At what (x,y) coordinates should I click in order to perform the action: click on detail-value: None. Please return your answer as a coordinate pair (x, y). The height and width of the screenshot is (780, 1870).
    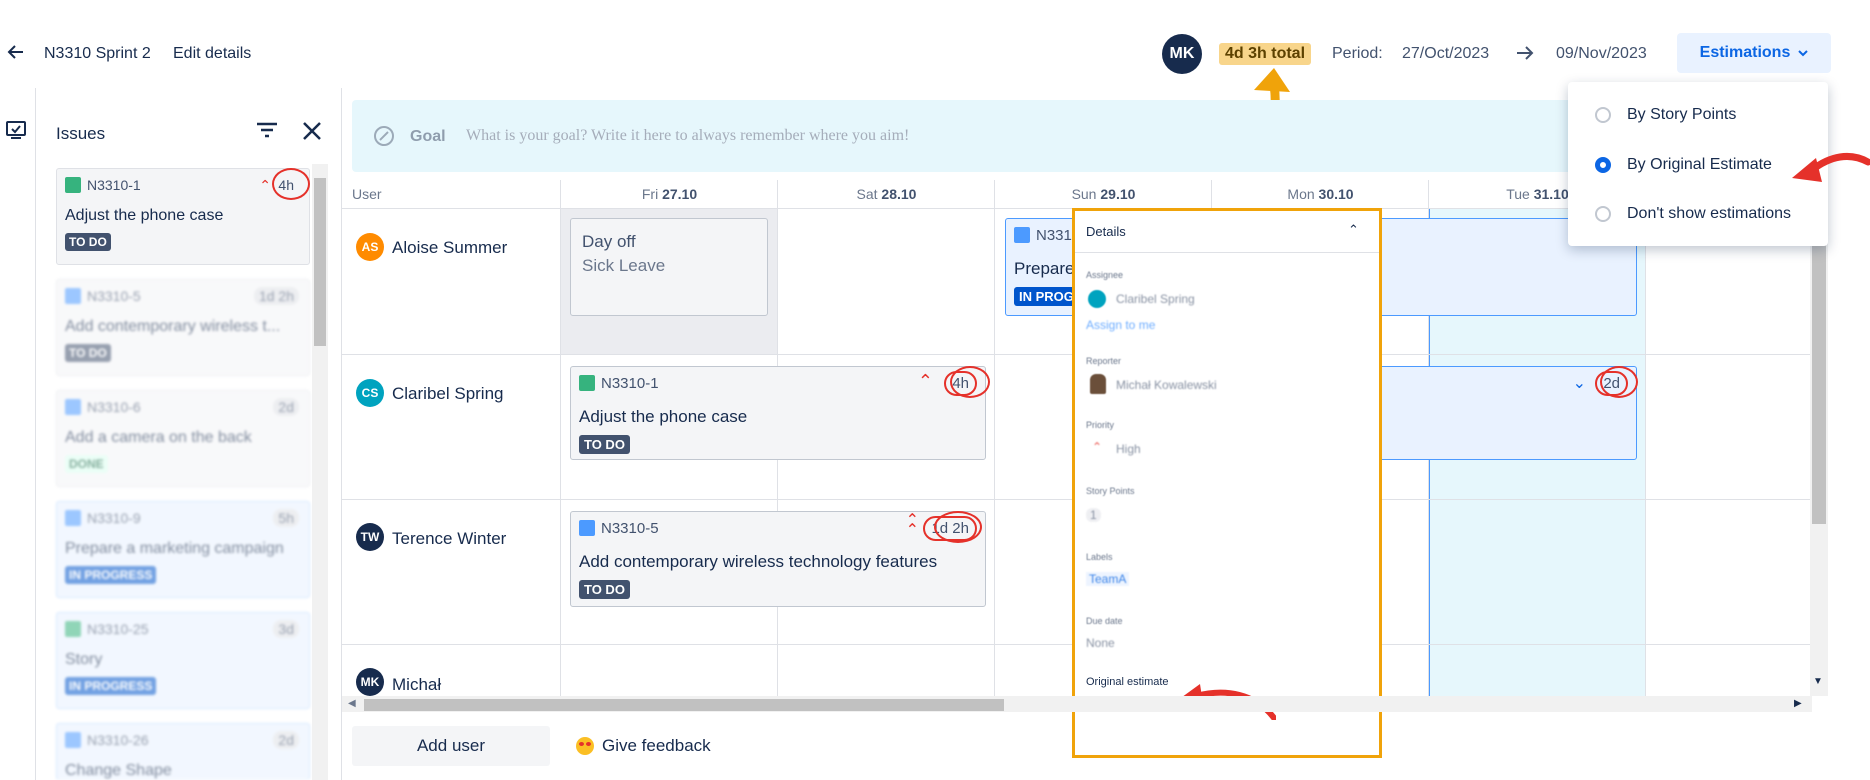
    Looking at the image, I should click on (1100, 643).